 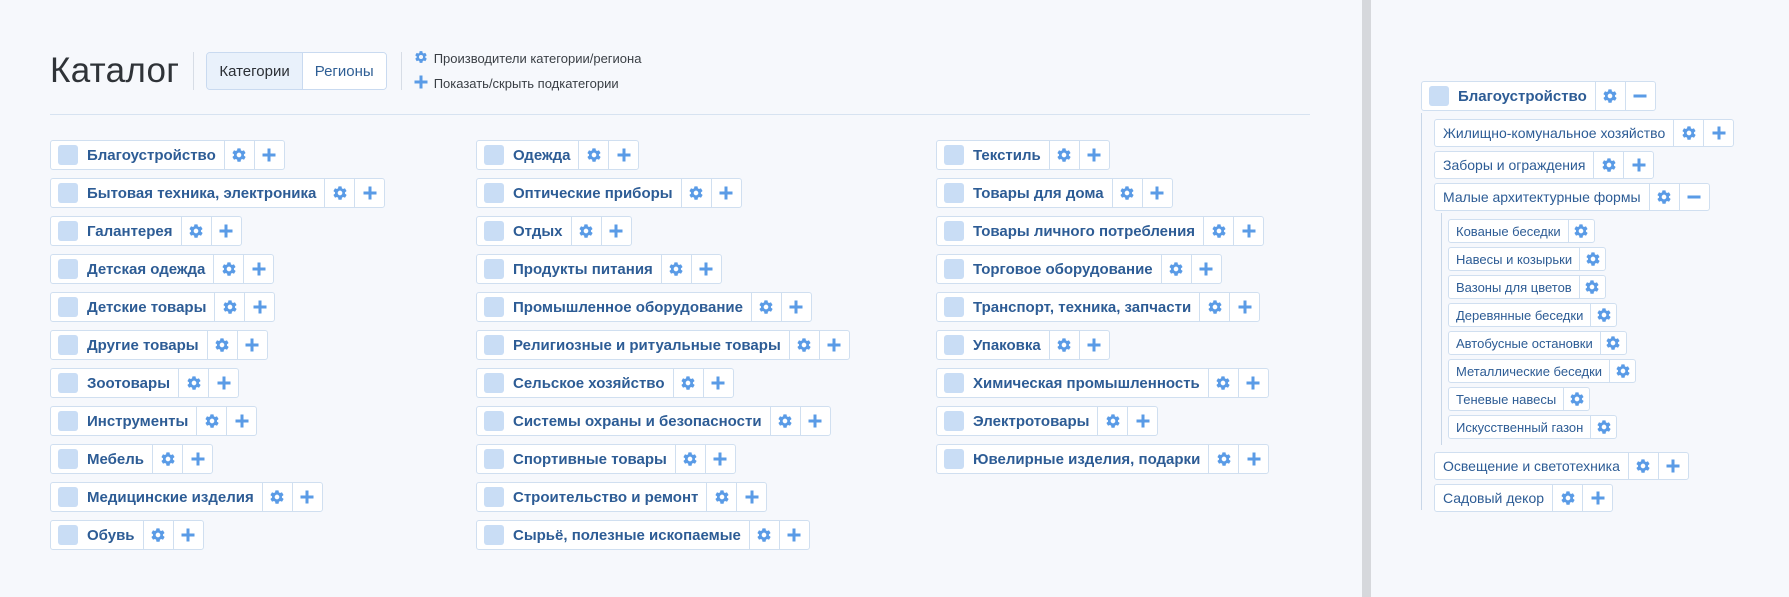 What do you see at coordinates (101, 459) in the screenshot?
I see `category-select: Мебель` at bounding box center [101, 459].